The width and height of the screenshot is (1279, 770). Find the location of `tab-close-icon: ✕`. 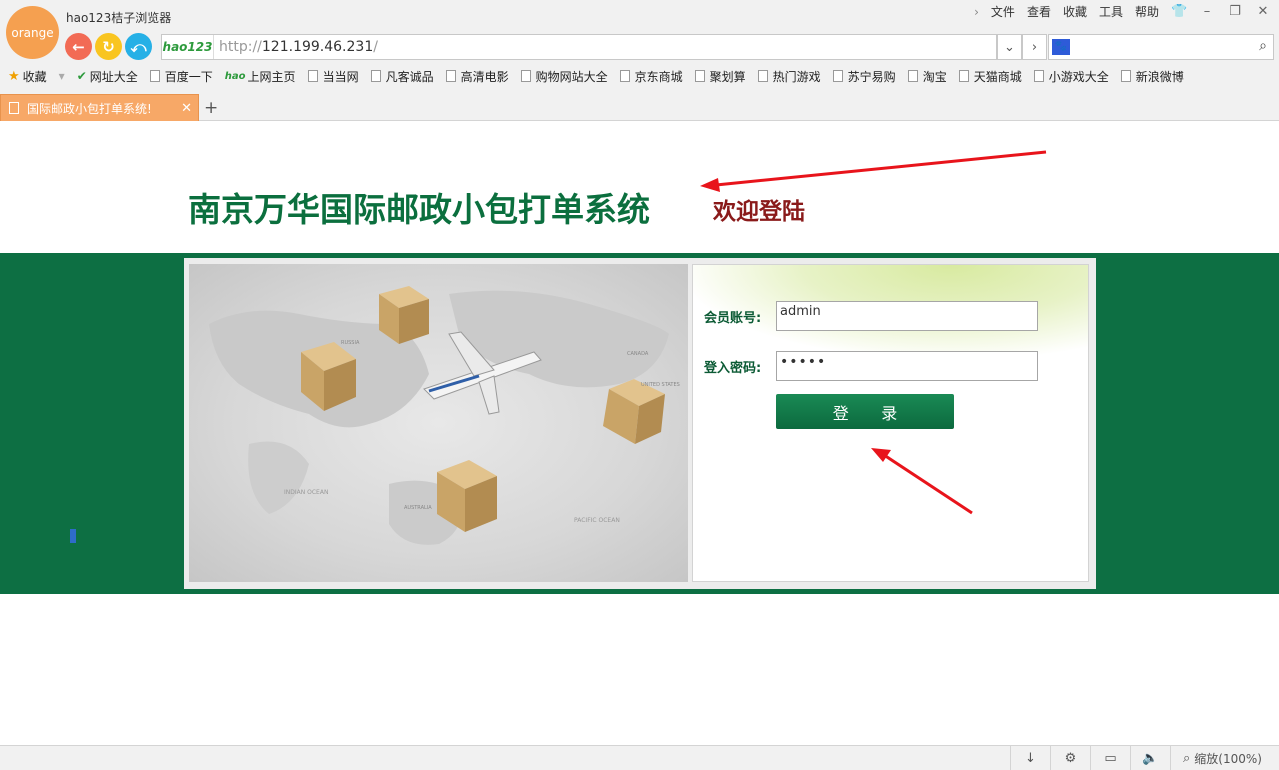

tab-close-icon: ✕ is located at coordinates (186, 108).